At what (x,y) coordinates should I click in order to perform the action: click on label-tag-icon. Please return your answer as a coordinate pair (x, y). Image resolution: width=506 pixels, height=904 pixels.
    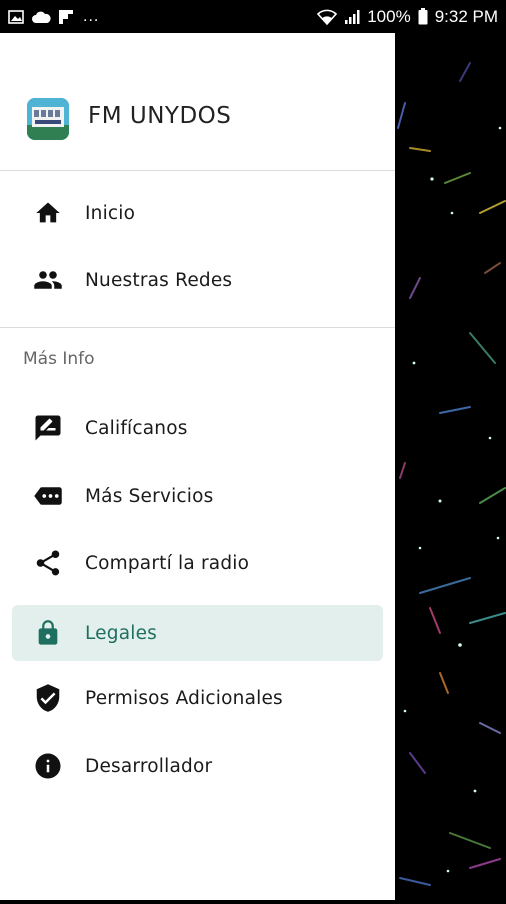
    Looking at the image, I should click on (48, 496).